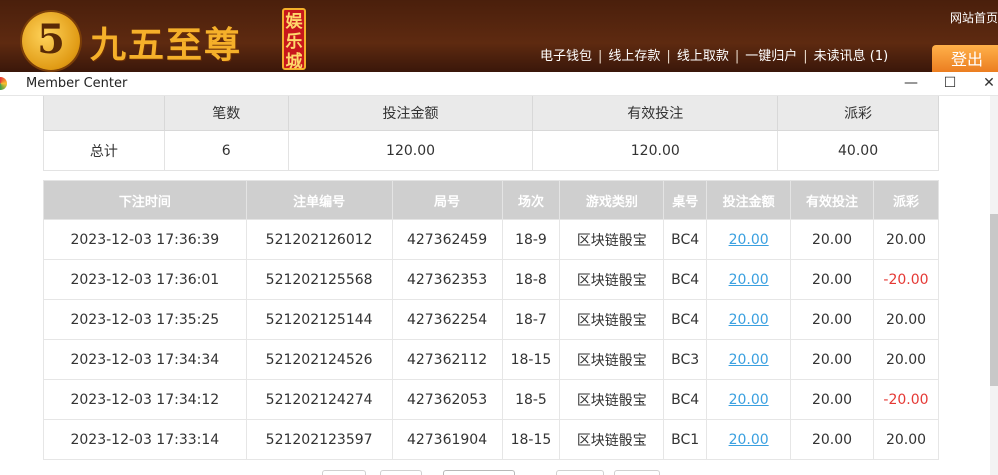 The height and width of the screenshot is (475, 998). Describe the element at coordinates (145, 200) in the screenshot. I see `col-bet-time: 下注时间` at that location.